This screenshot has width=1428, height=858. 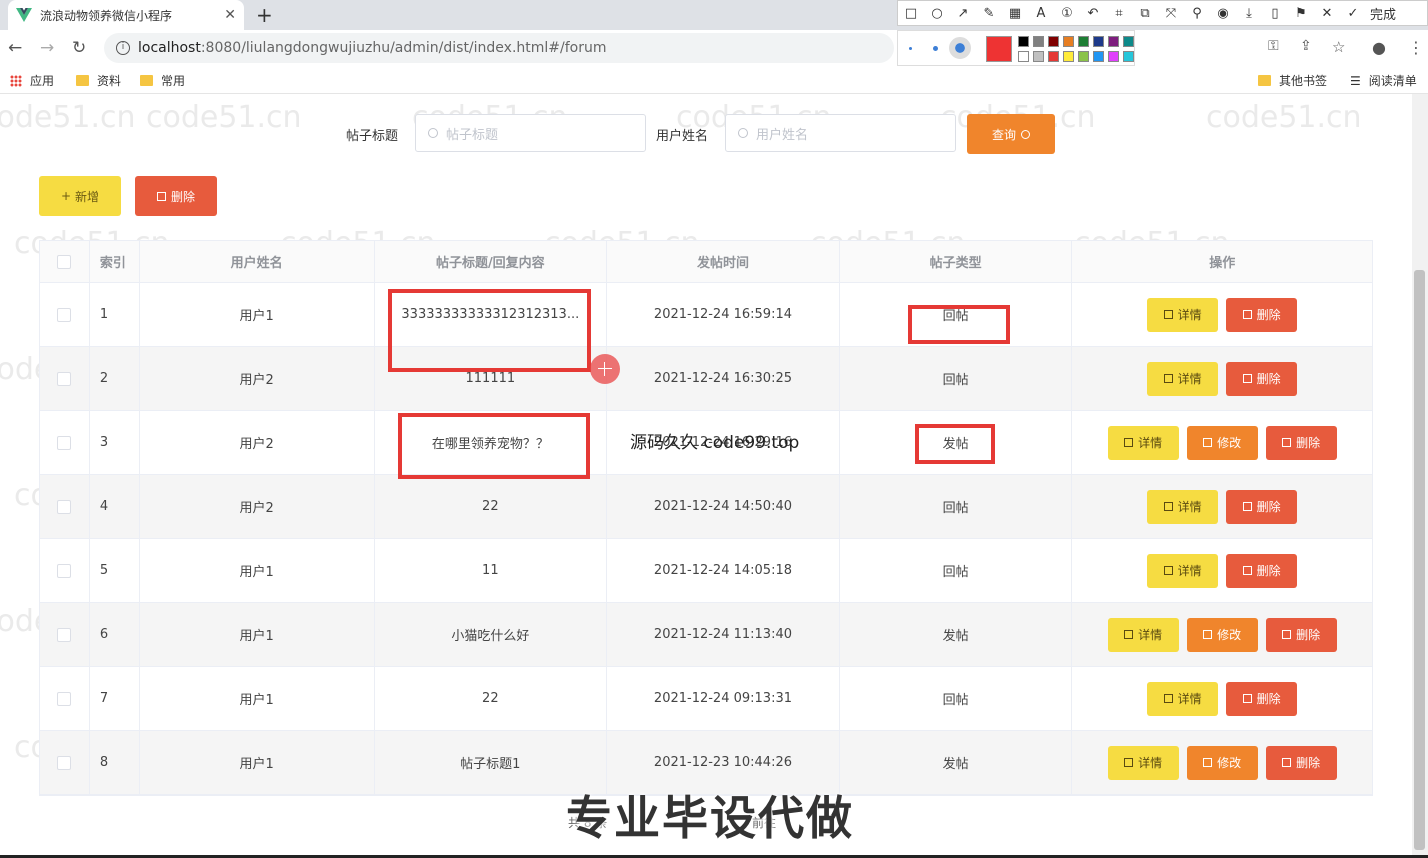 I want to click on small-size-dot, so click(x=910, y=48).